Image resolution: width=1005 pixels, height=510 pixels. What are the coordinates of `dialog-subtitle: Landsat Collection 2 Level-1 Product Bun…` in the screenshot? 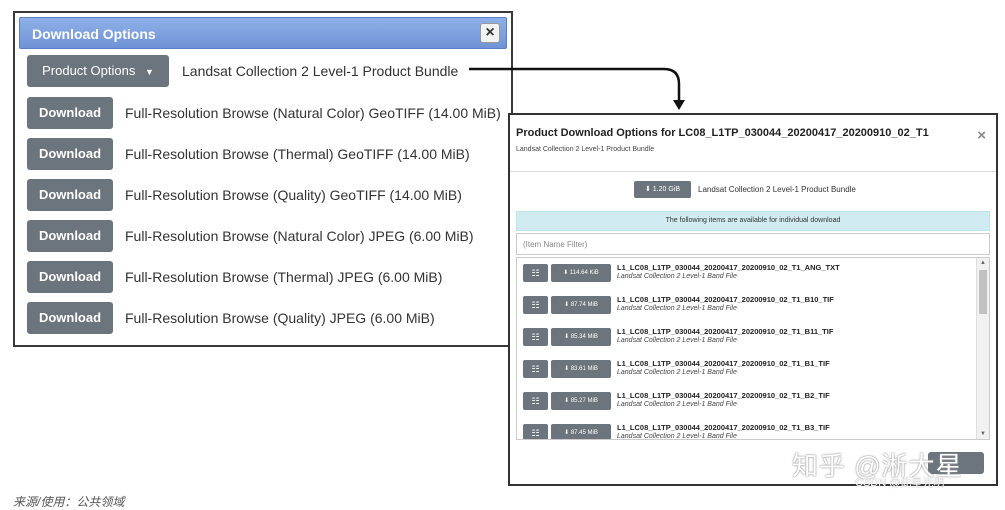 It's located at (585, 149).